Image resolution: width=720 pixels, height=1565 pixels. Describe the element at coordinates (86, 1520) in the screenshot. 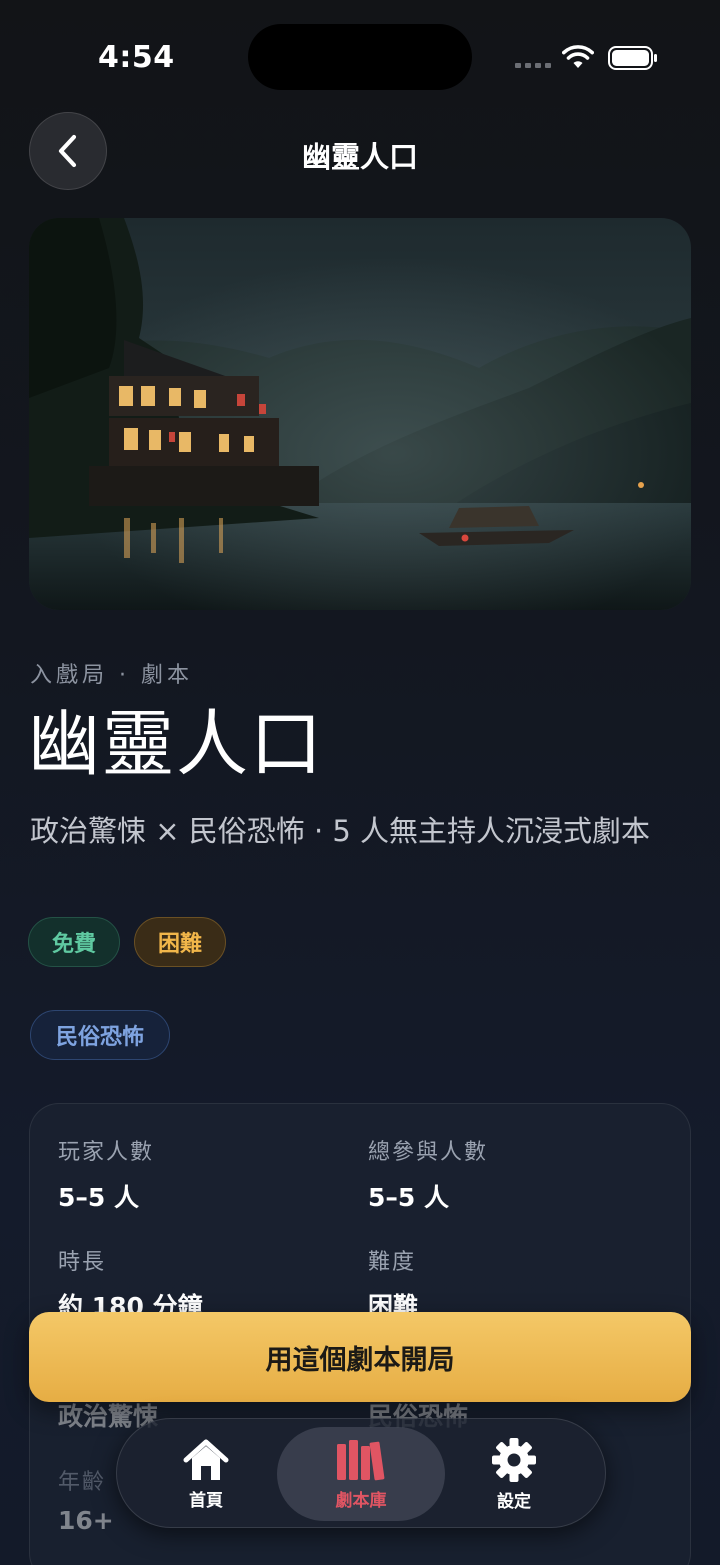

I see `age-value: 16+` at that location.